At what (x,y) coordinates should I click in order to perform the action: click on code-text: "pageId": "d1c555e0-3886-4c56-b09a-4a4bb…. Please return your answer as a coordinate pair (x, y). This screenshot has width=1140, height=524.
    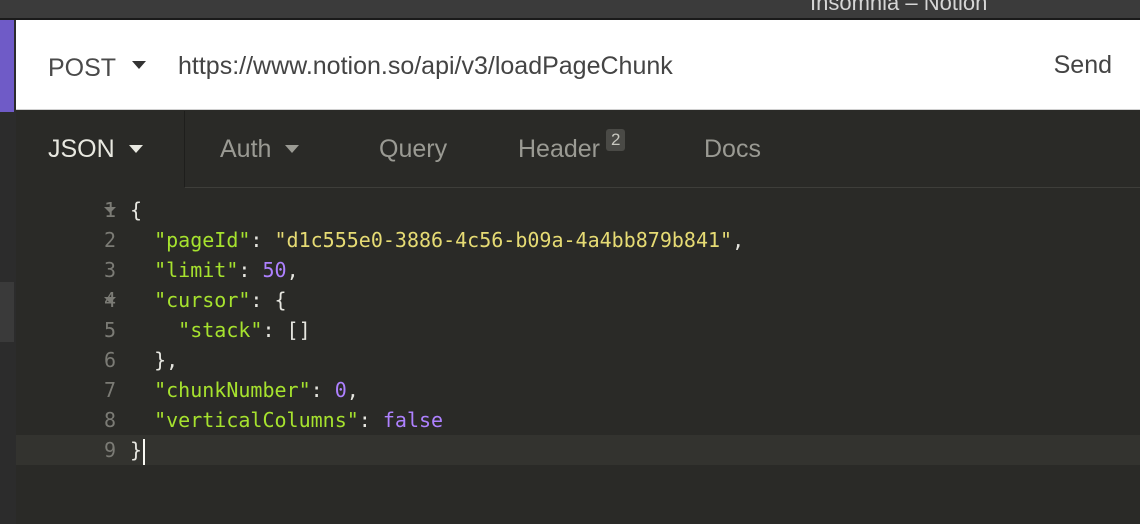
    Looking at the image, I should click on (449, 240).